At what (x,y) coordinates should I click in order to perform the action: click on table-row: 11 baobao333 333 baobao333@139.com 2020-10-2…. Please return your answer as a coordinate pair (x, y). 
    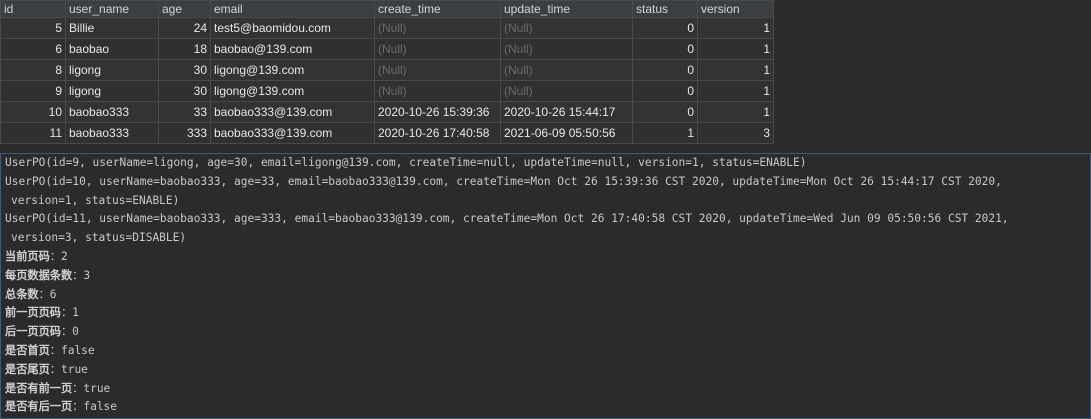
    Looking at the image, I should click on (387, 133).